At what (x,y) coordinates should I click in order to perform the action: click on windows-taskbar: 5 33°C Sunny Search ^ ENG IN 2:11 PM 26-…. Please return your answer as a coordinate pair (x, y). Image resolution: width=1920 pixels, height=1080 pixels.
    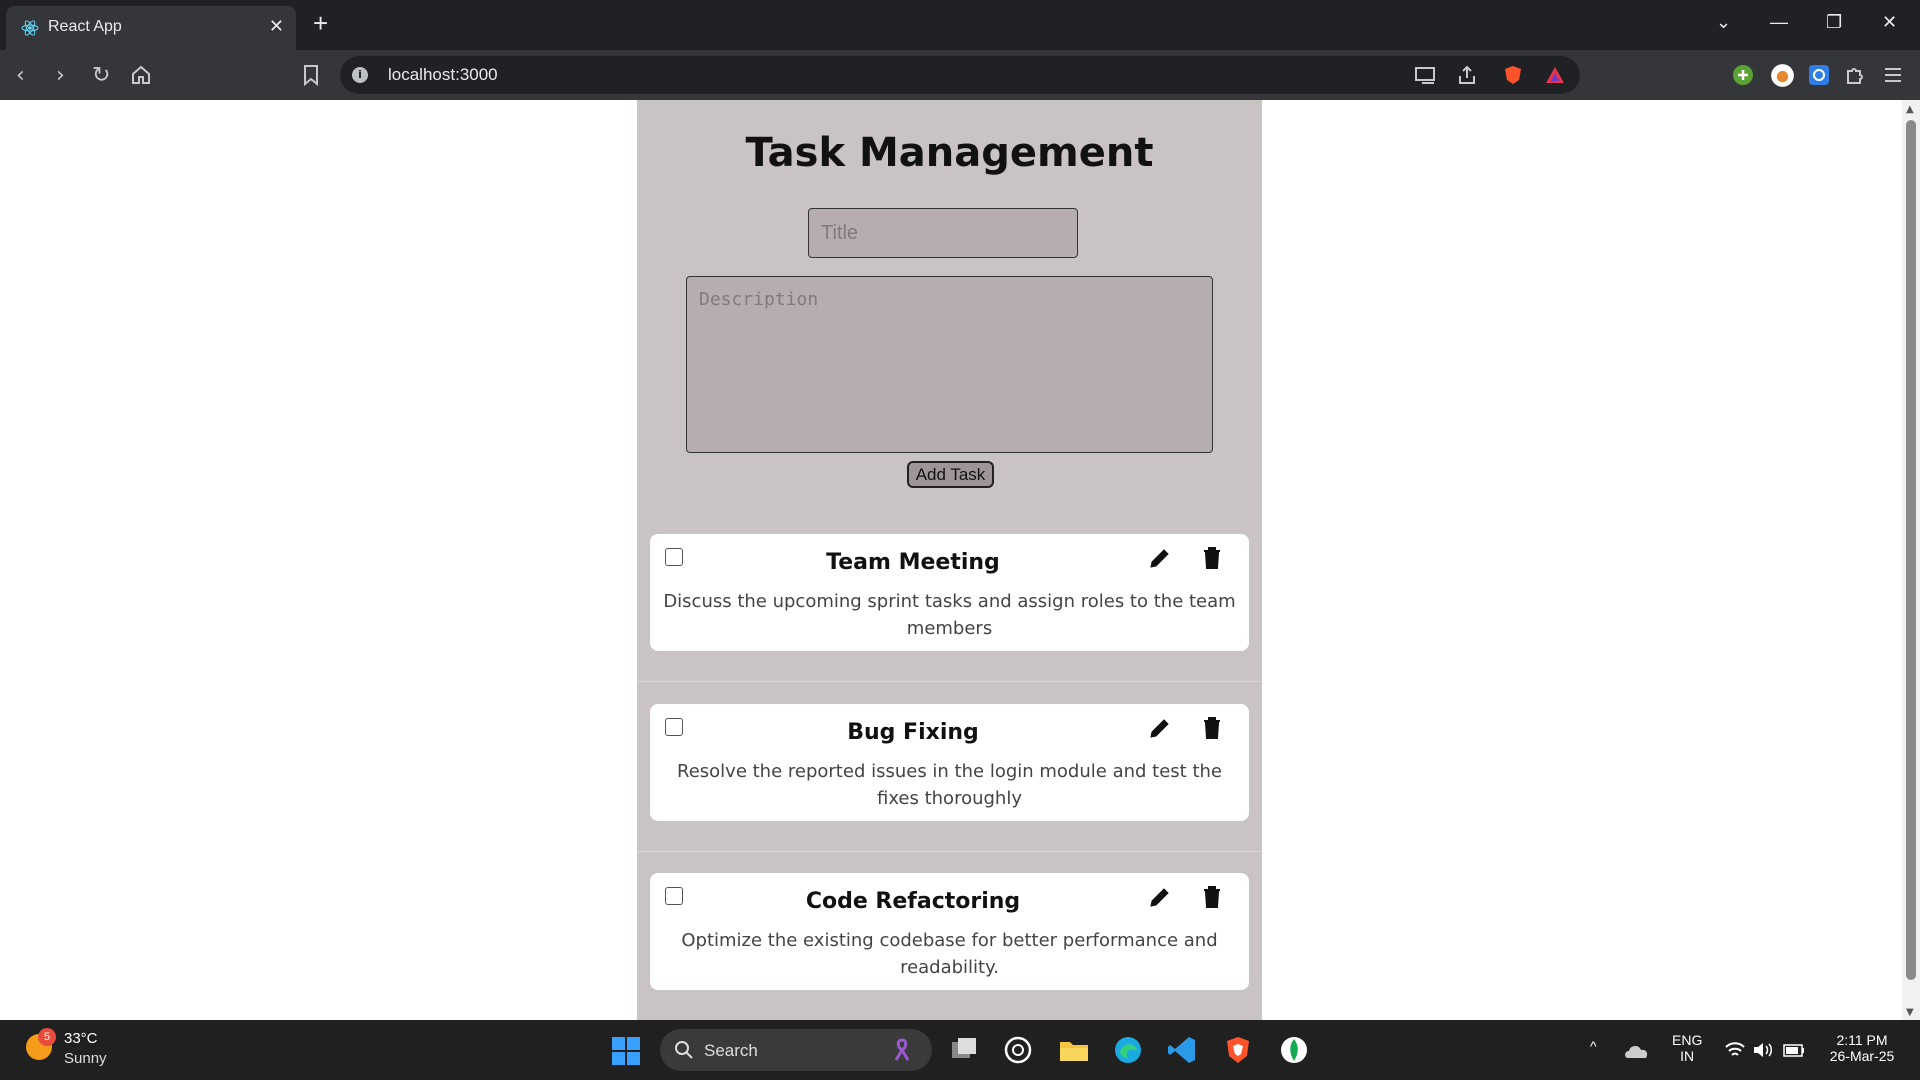
    Looking at the image, I should click on (960, 1050).